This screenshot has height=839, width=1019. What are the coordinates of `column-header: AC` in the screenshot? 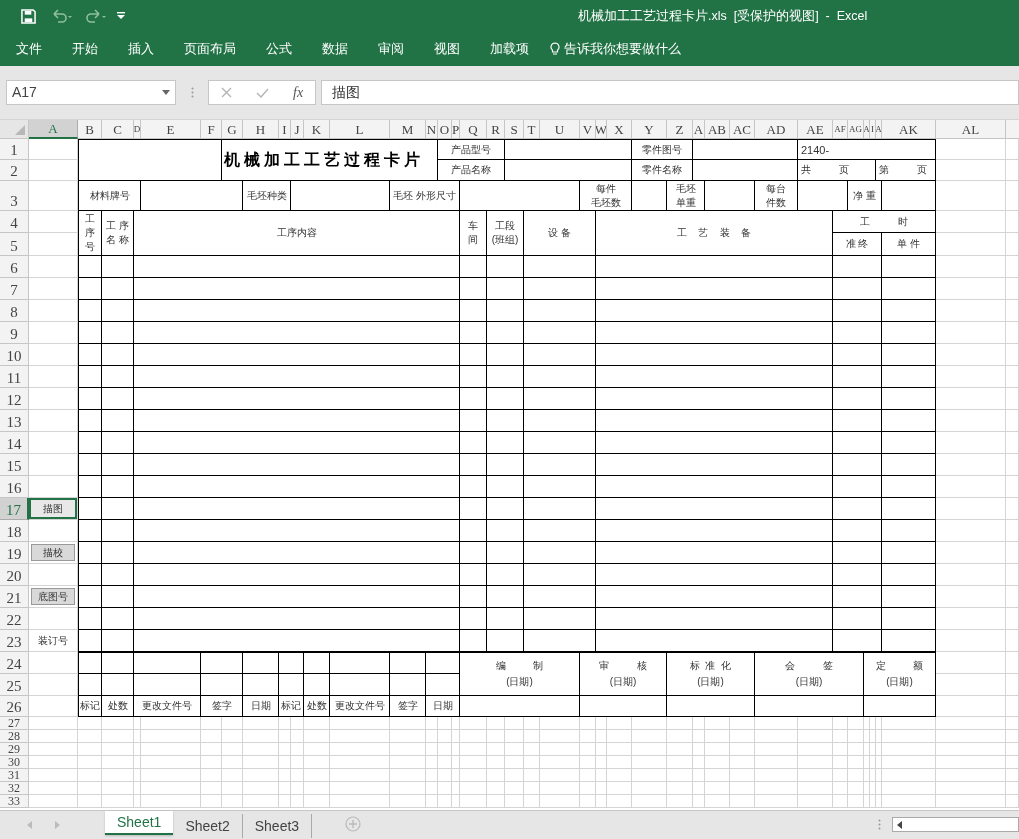 It's located at (742, 129).